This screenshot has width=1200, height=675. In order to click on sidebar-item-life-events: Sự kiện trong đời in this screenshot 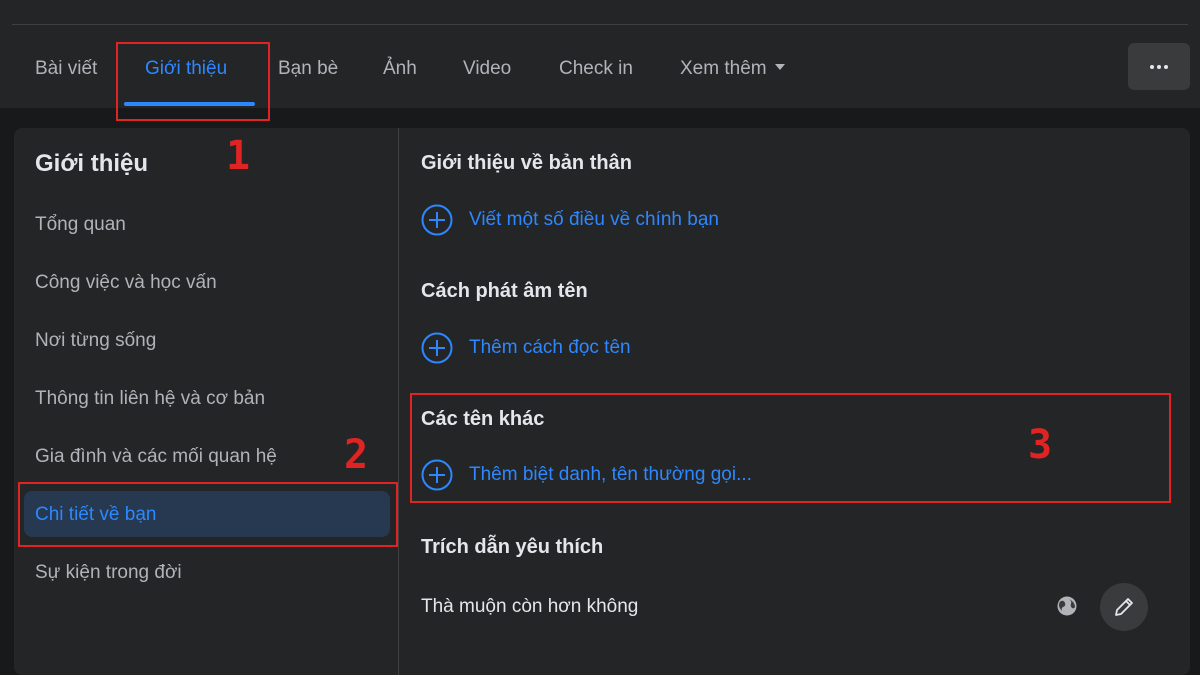, I will do `click(108, 573)`.